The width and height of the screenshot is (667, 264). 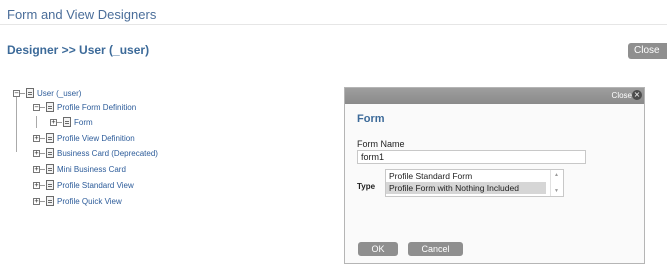 I want to click on type-label: Type, so click(x=366, y=186).